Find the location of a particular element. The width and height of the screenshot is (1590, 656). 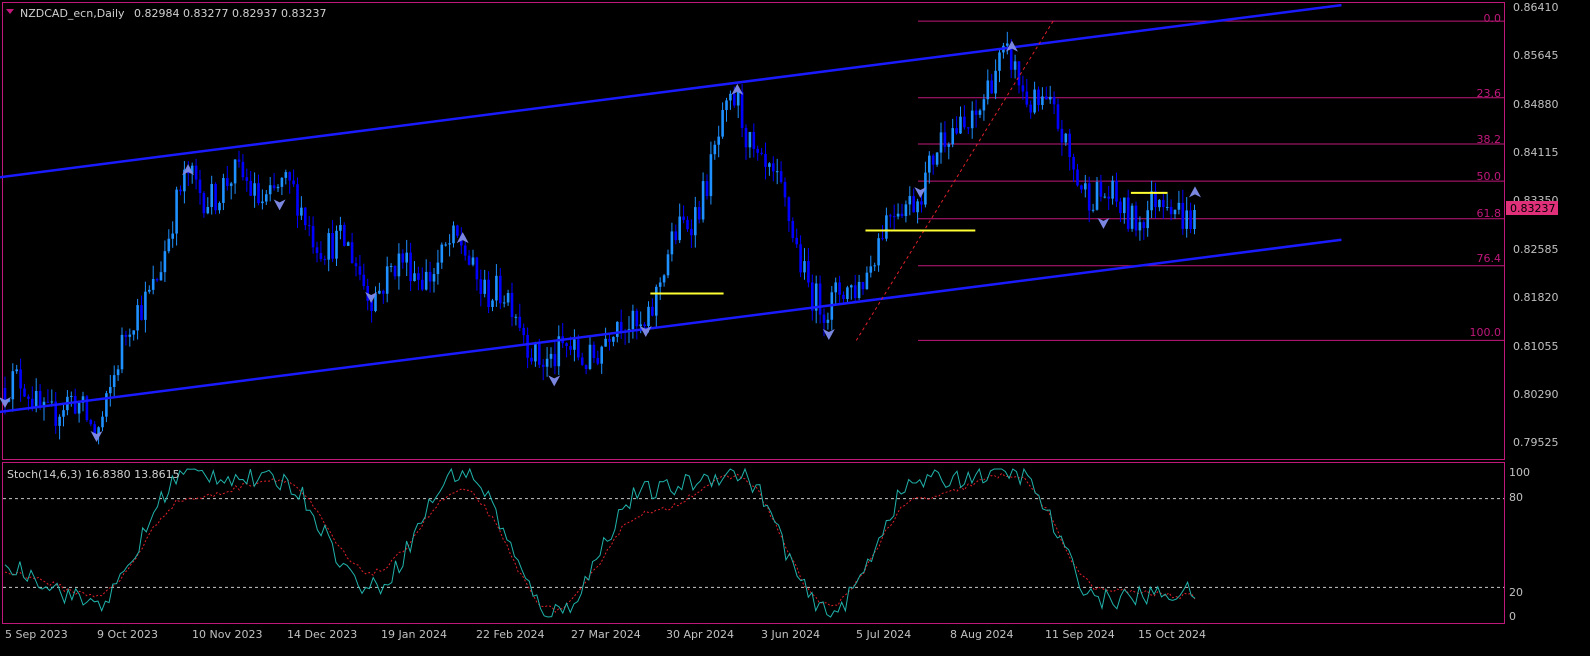

time-tick: 14 Dec 2023 is located at coordinates (322, 634).